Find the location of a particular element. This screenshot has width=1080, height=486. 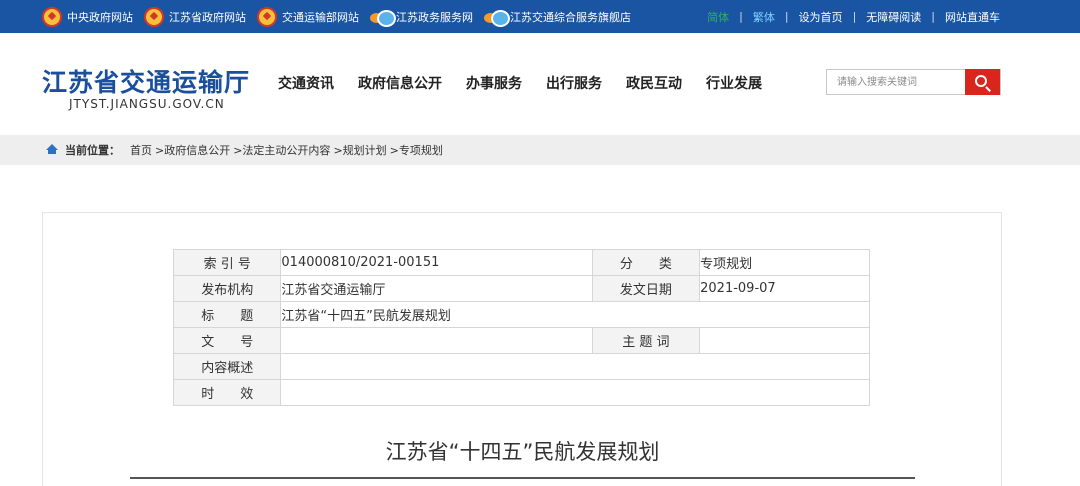

nav-item-gov-info: 政府信息公开 is located at coordinates (400, 83).